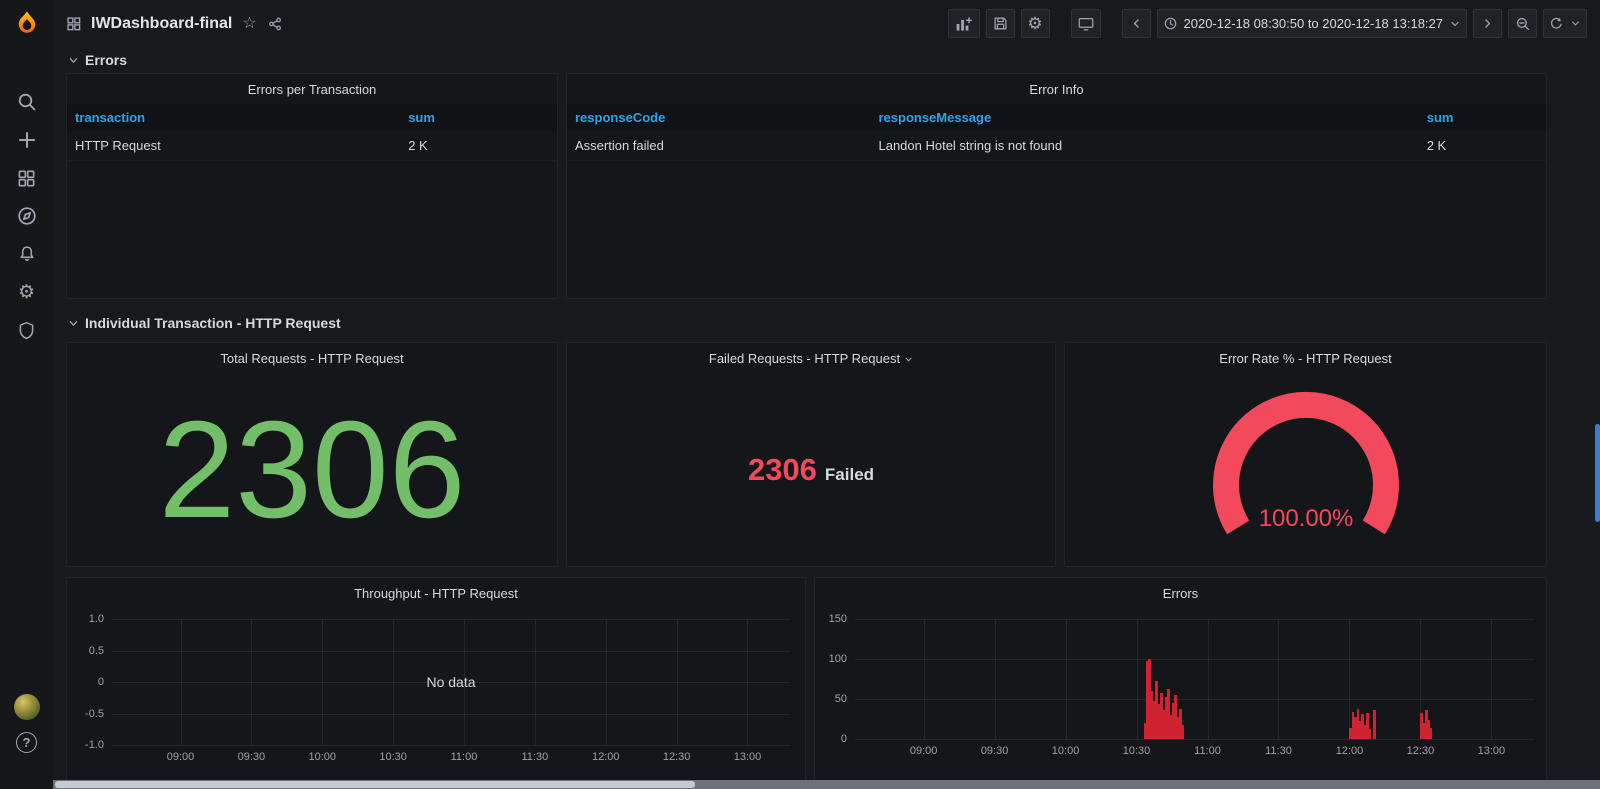 This screenshot has width=1600, height=789. What do you see at coordinates (1305, 468) in the screenshot?
I see `gauge-container: 100.00%` at bounding box center [1305, 468].